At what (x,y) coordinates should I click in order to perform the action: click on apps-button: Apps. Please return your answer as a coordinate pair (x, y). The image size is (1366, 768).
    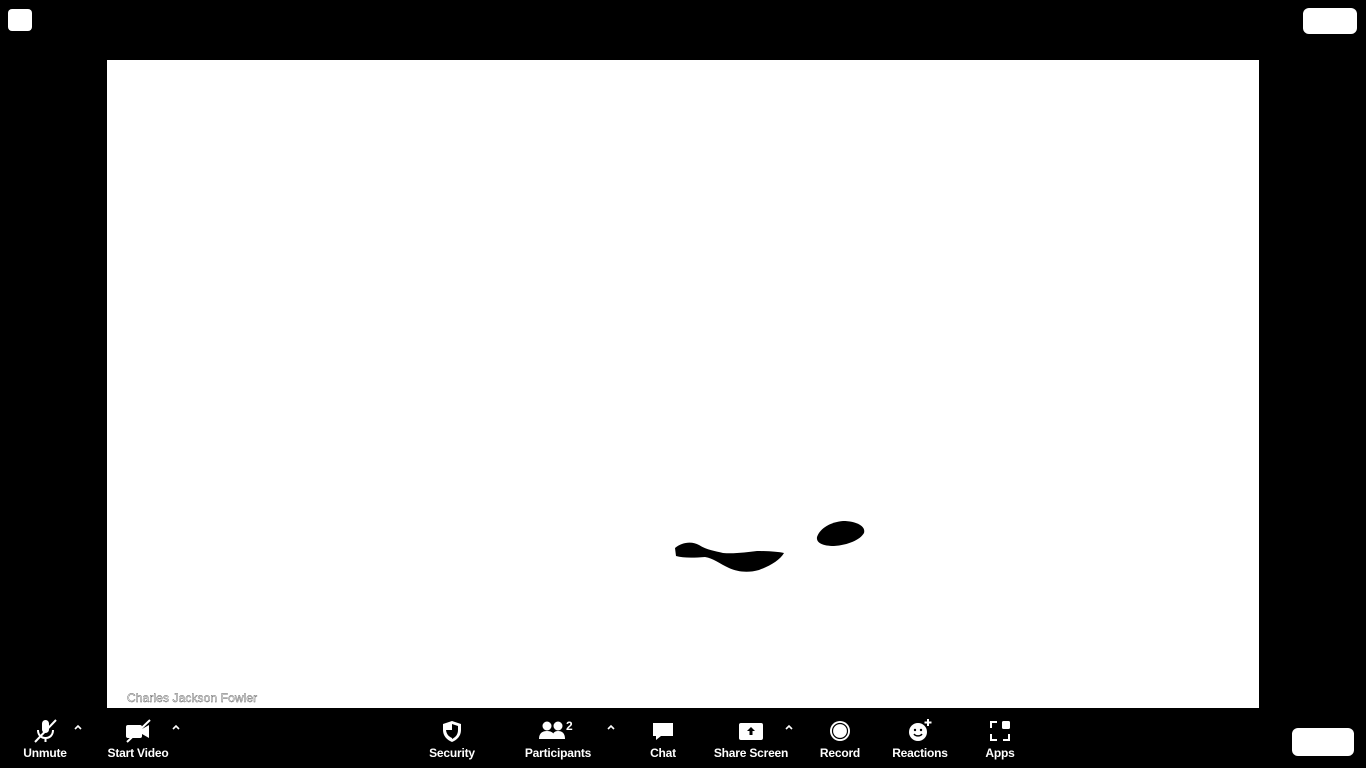
    Looking at the image, I should click on (1000, 743).